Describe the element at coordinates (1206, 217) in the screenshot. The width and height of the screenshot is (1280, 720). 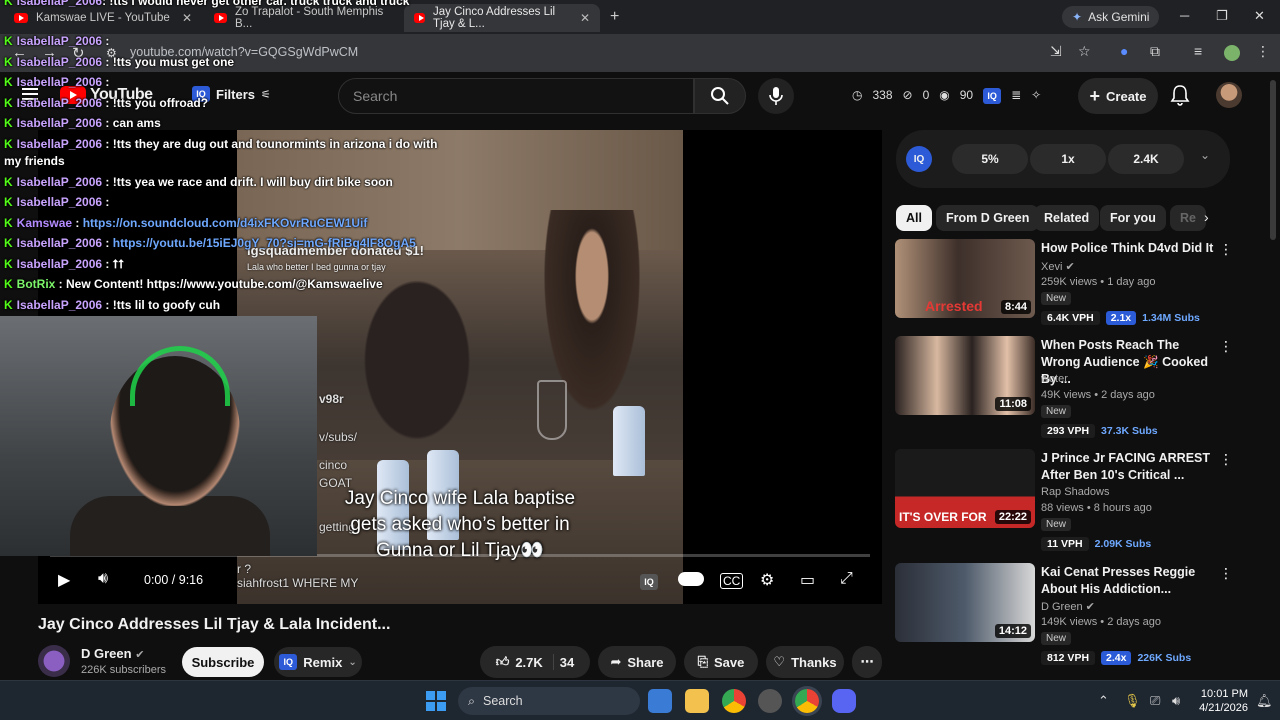
I see `chevron-right-icon: ›` at that location.